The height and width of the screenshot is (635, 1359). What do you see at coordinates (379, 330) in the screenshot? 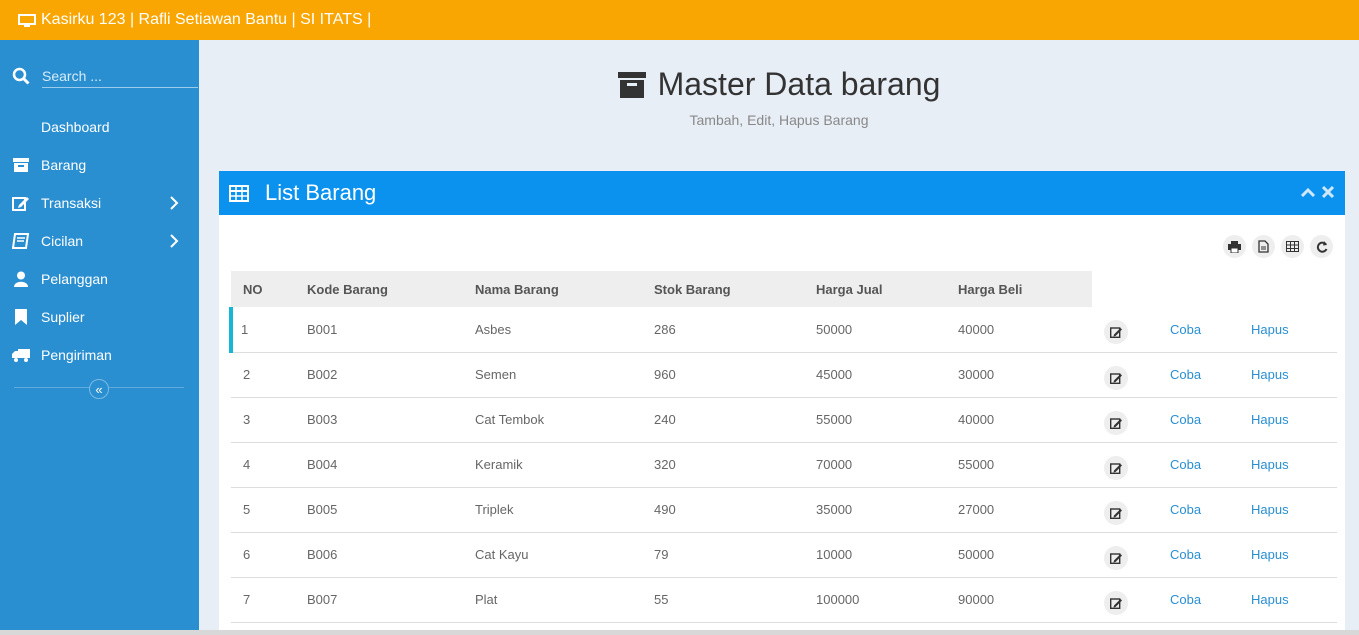
I see `cell-kode: B001` at bounding box center [379, 330].